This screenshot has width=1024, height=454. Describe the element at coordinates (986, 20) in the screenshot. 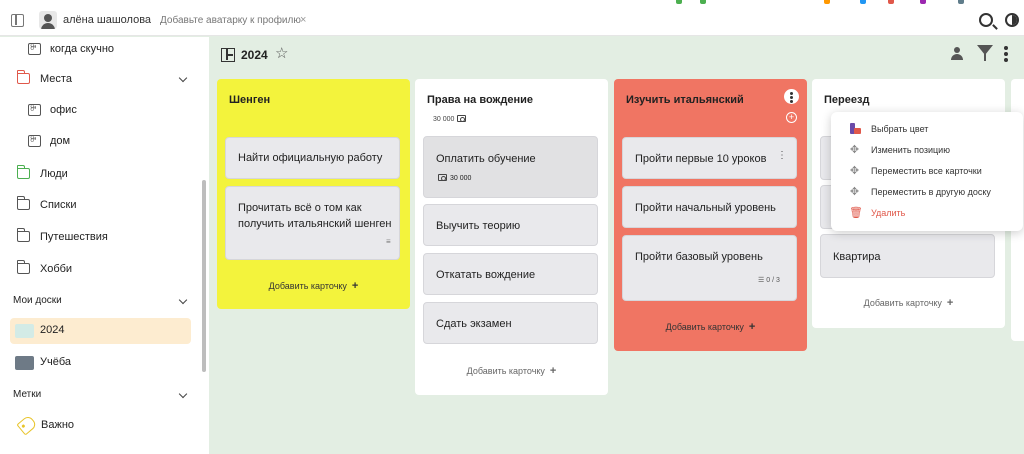

I see `search-icon` at that location.